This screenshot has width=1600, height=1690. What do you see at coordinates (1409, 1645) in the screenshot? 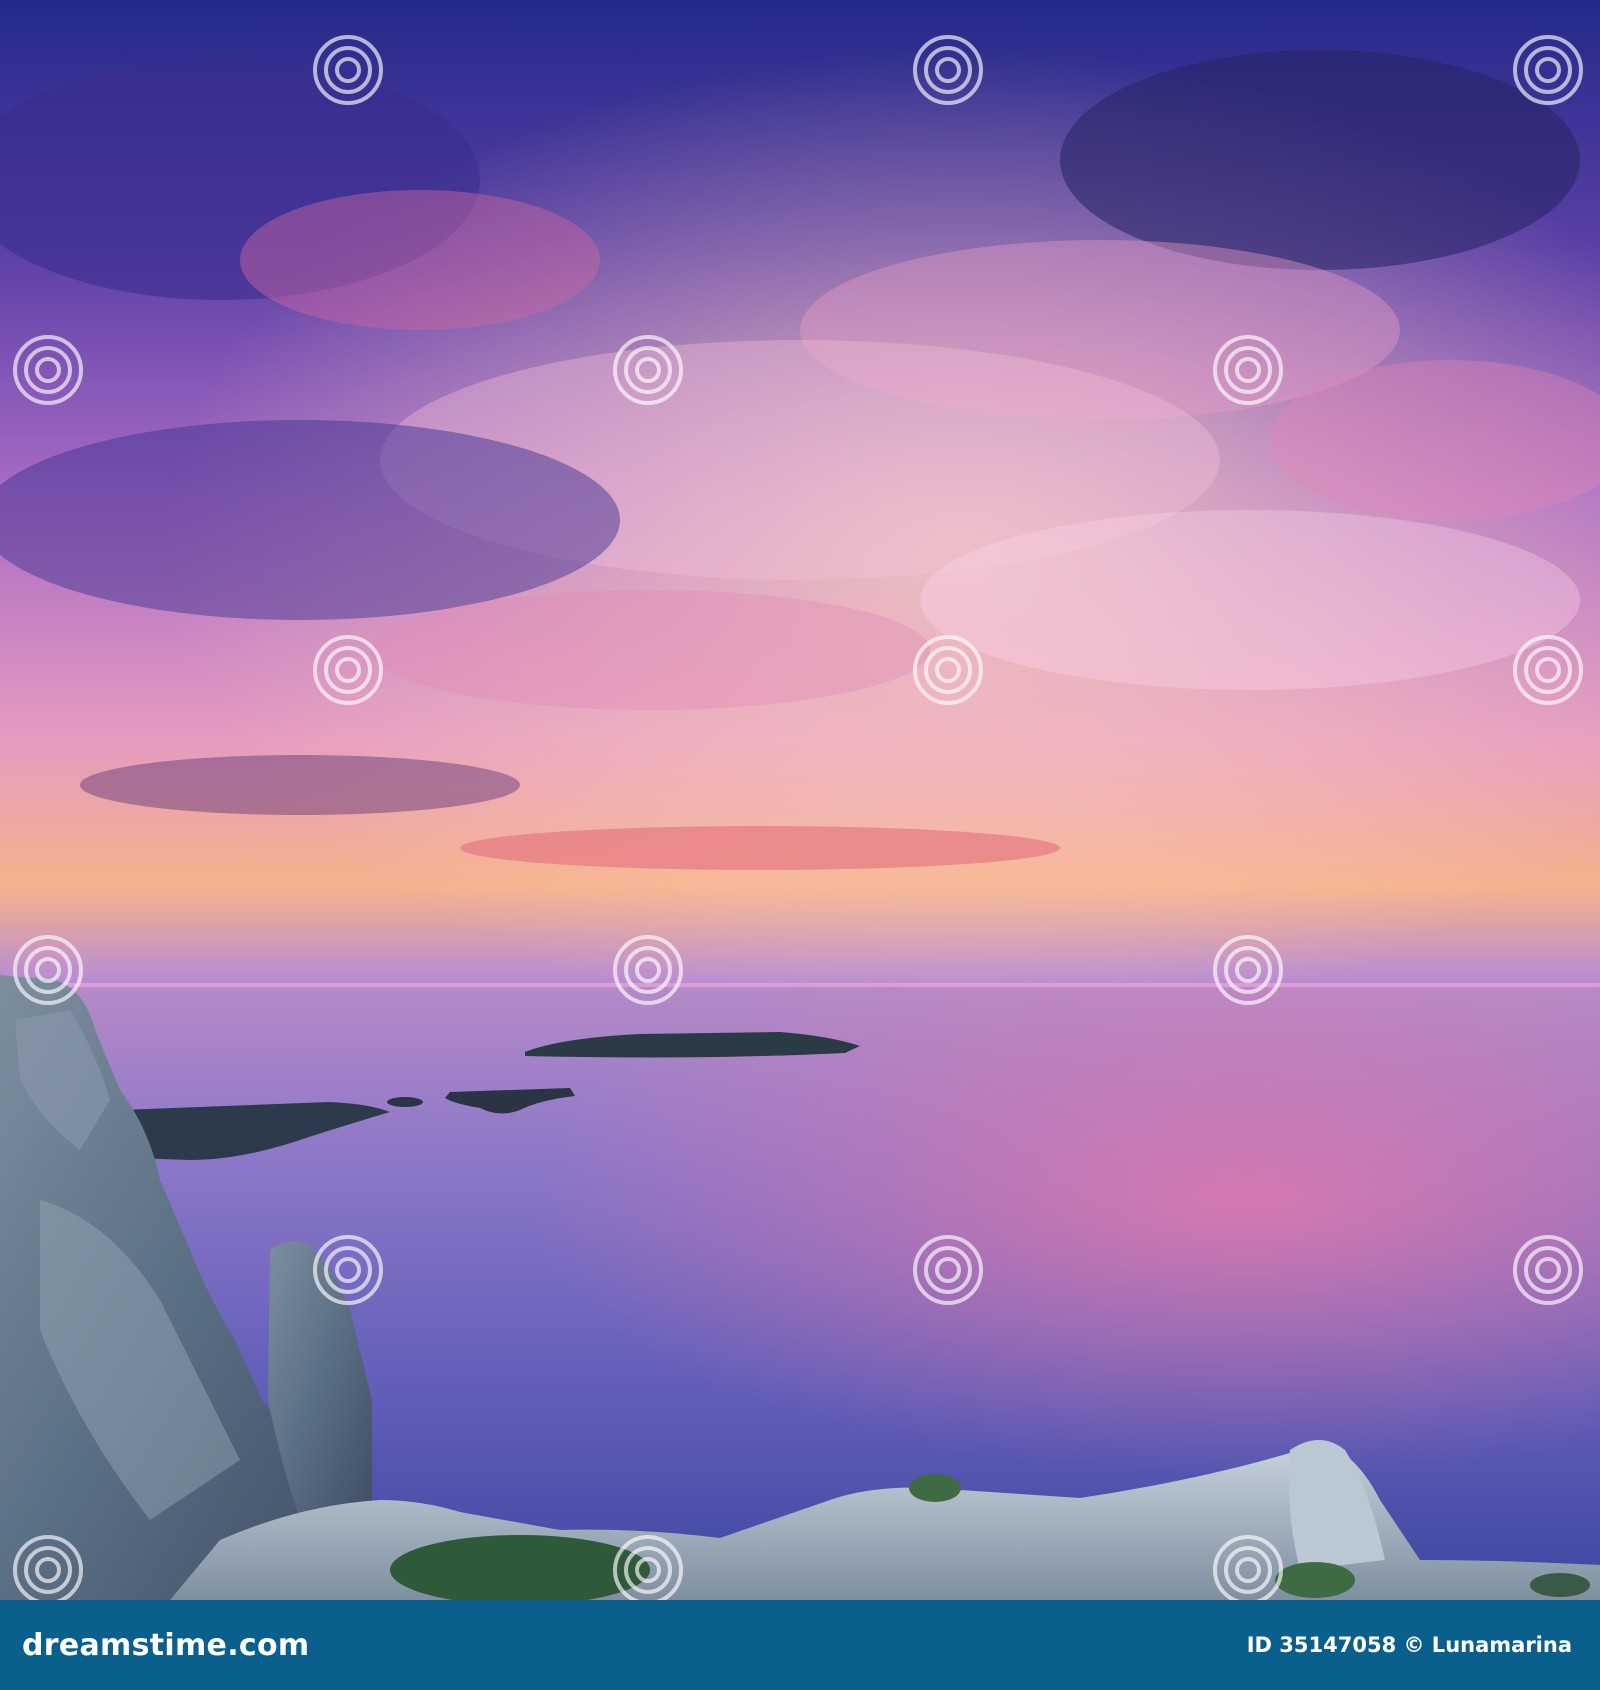
I see `image-id-credit: ID 35147058 © Lunamarina` at bounding box center [1409, 1645].